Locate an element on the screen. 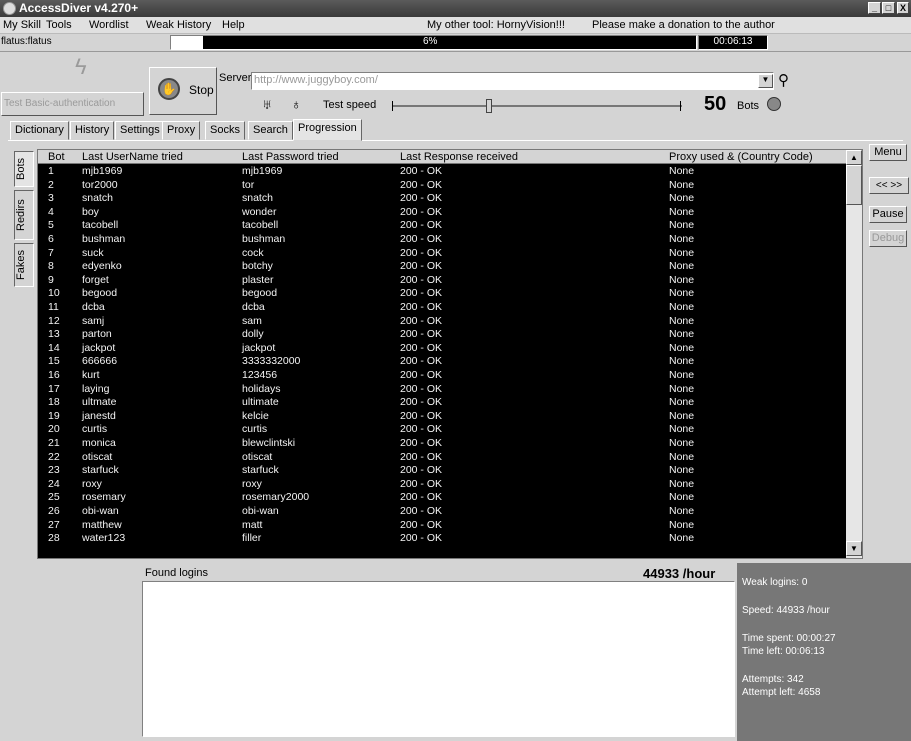  table-row: 23 starfuck starfuck 200 - OK None is located at coordinates (442, 471).